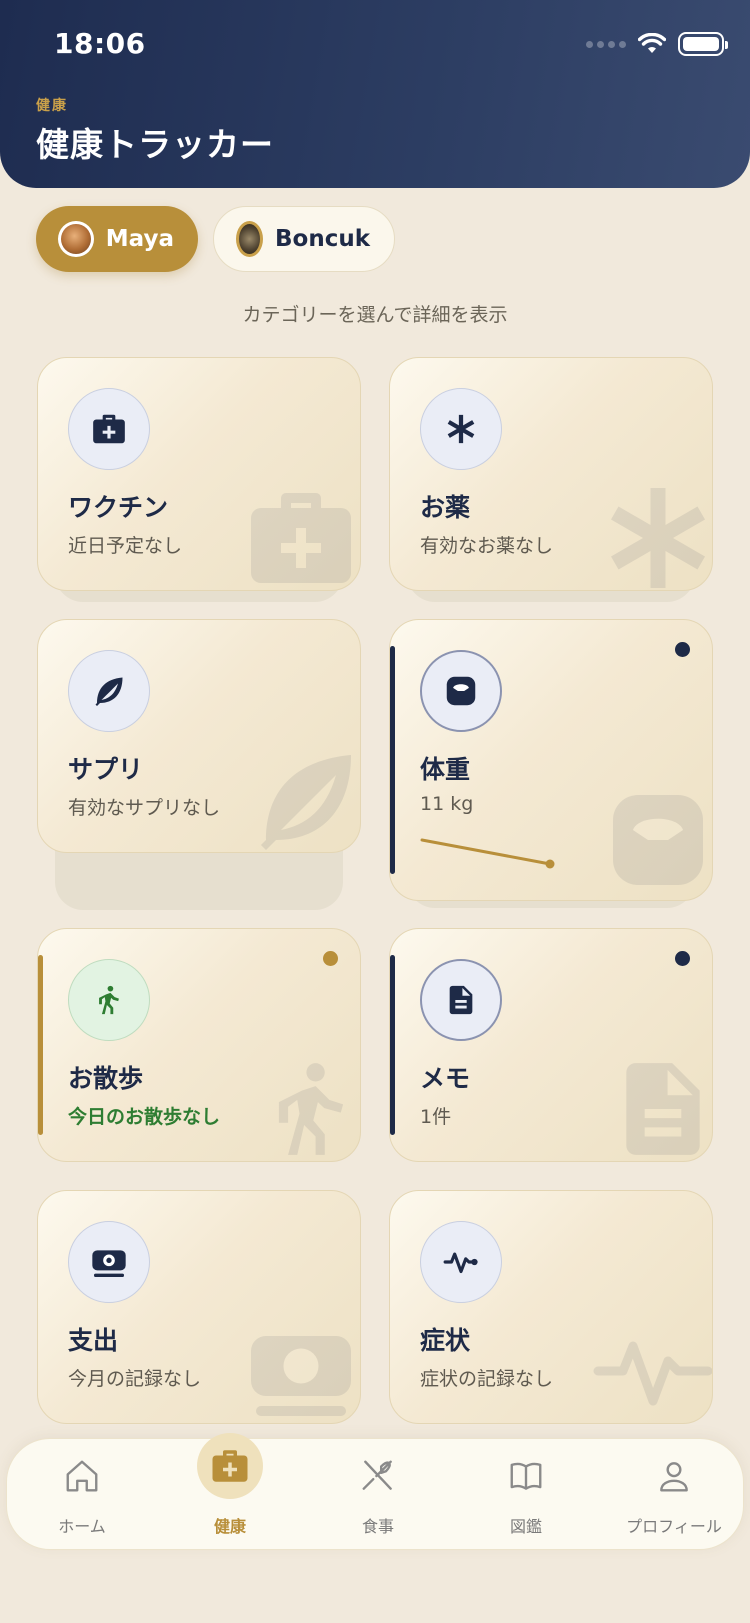 The height and width of the screenshot is (1623, 750). Describe the element at coordinates (375, 94) in the screenshot. I see `header: 18:06 健康 健康トラッカー` at that location.